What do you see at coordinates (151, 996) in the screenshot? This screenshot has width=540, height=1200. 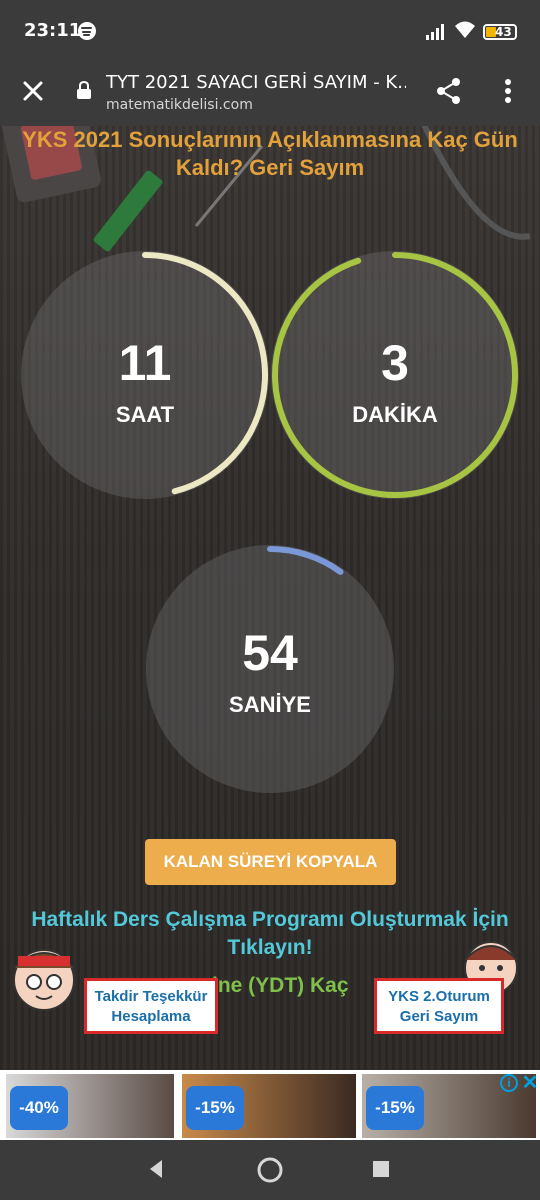 I see `takdir-tesekkur-line1: Takdir Teşekkür` at bounding box center [151, 996].